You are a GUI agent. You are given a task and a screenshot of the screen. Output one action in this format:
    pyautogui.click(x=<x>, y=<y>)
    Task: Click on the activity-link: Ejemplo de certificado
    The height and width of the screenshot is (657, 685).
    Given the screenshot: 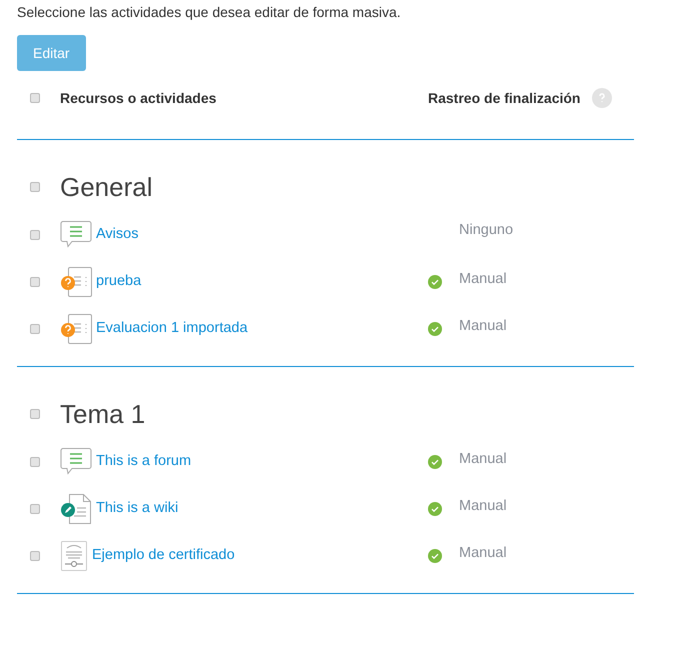 What is the action you would take?
    pyautogui.click(x=163, y=555)
    